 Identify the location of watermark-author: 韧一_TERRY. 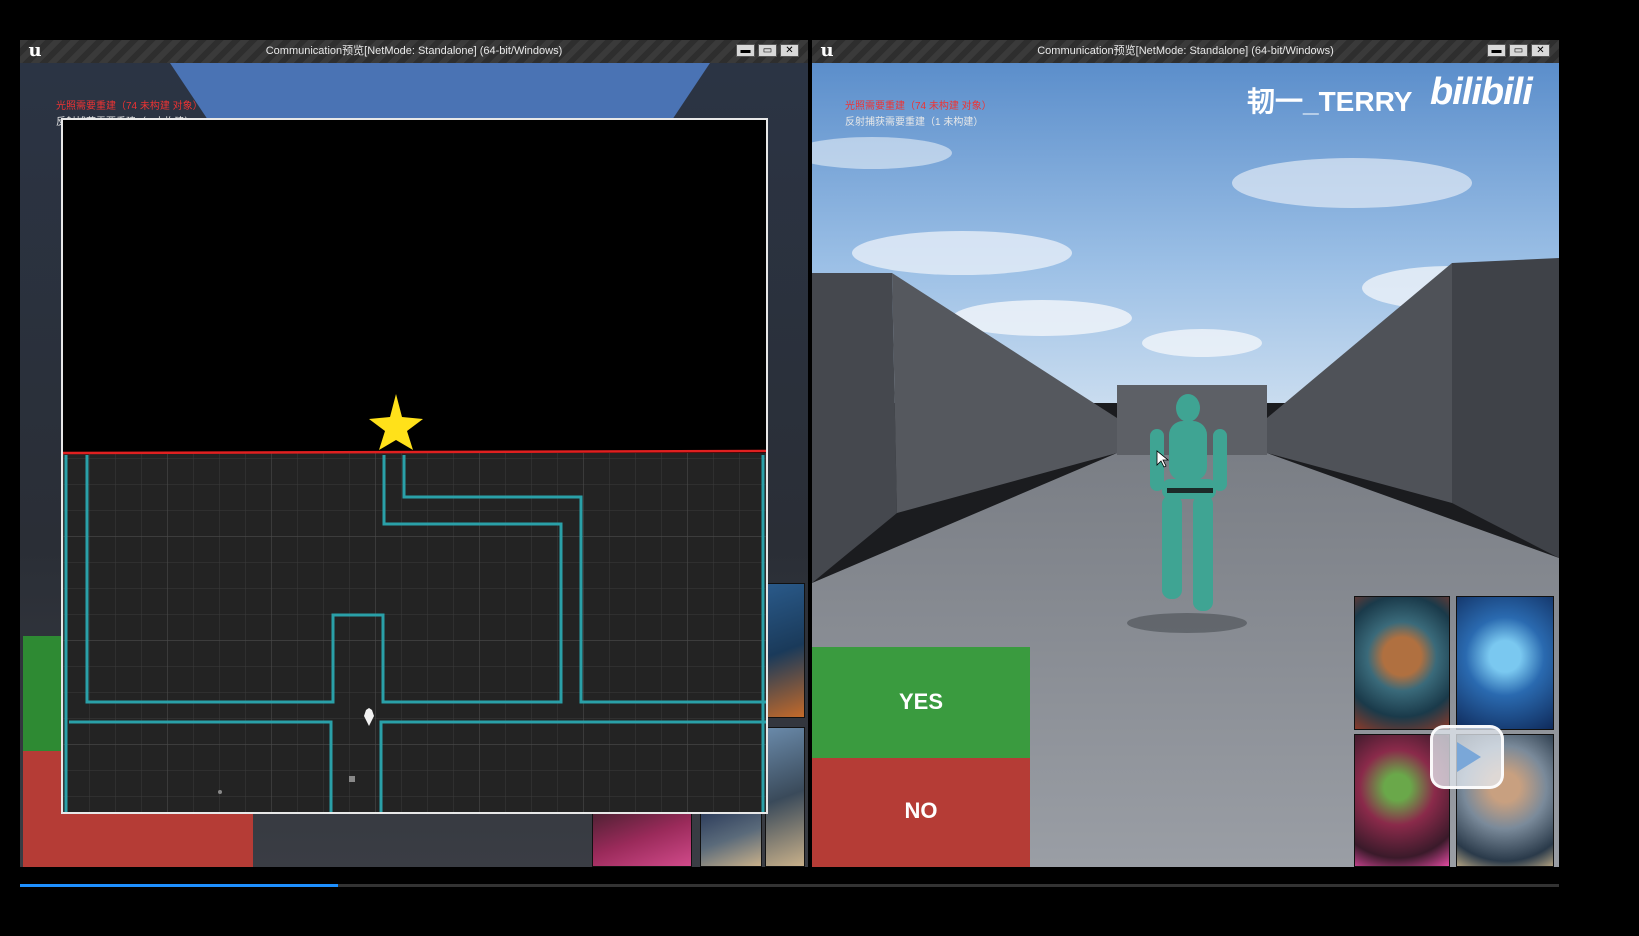
(1330, 101).